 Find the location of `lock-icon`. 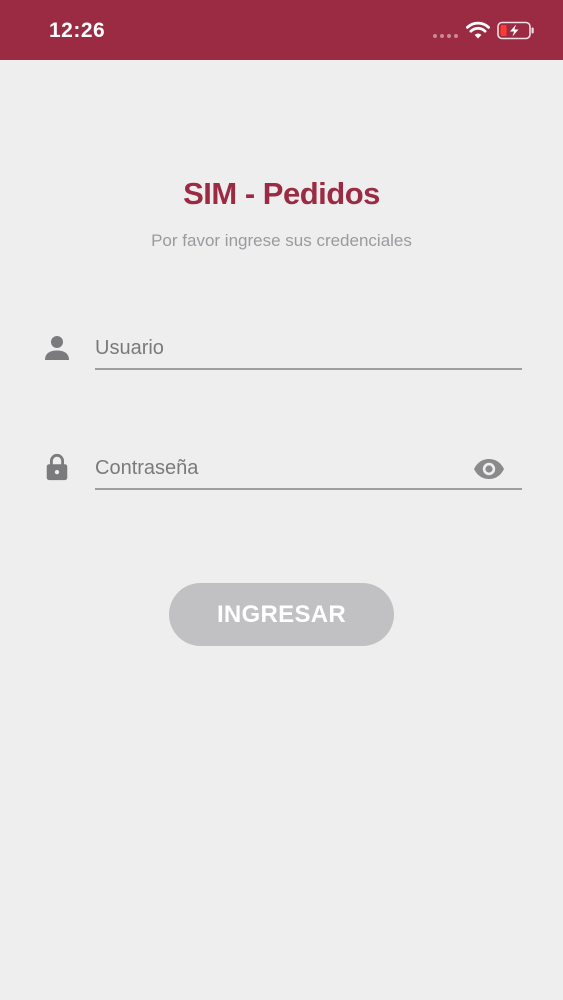

lock-icon is located at coordinates (57, 467).